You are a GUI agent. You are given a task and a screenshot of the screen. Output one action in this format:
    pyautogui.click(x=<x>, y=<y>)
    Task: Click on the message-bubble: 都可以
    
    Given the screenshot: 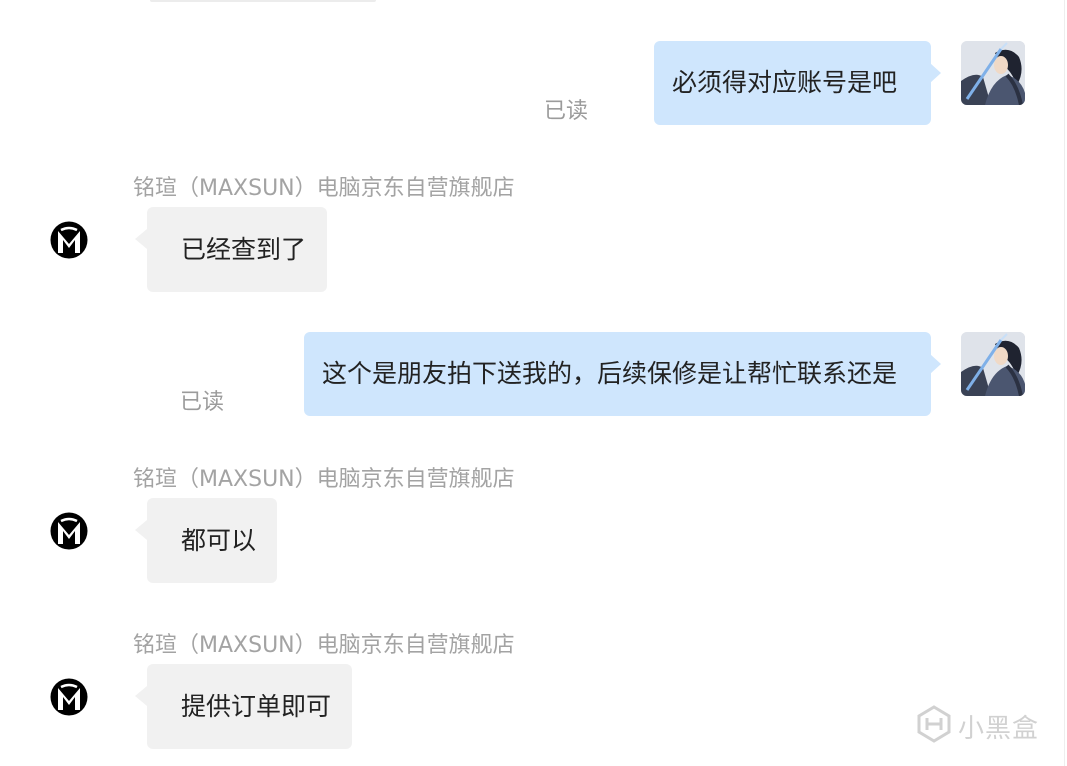 What is the action you would take?
    pyautogui.click(x=206, y=540)
    